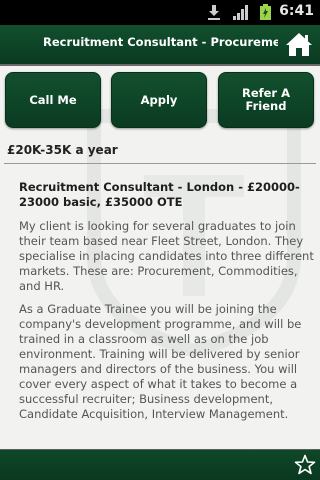 This screenshot has width=320, height=480. Describe the element at coordinates (160, 42) in the screenshot. I see `page-title: Recruitment Consultant - Procurement` at that location.